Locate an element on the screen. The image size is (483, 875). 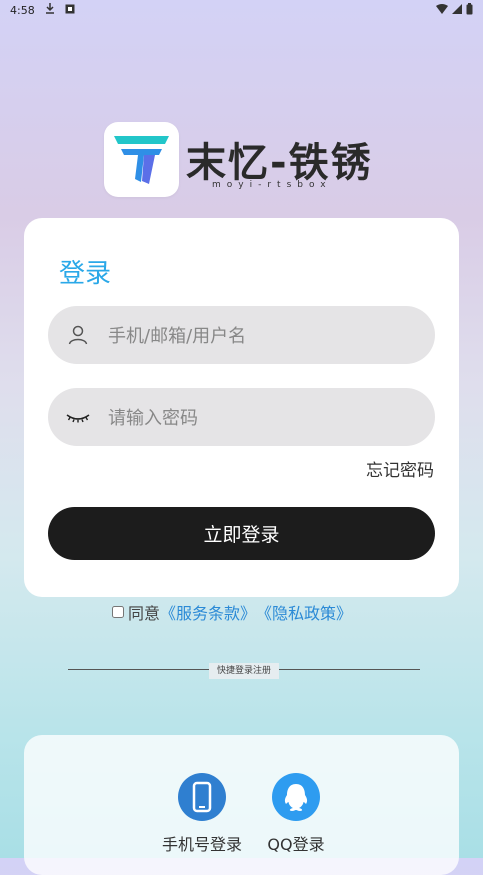
login-button: 立即登录 is located at coordinates (241, 533).